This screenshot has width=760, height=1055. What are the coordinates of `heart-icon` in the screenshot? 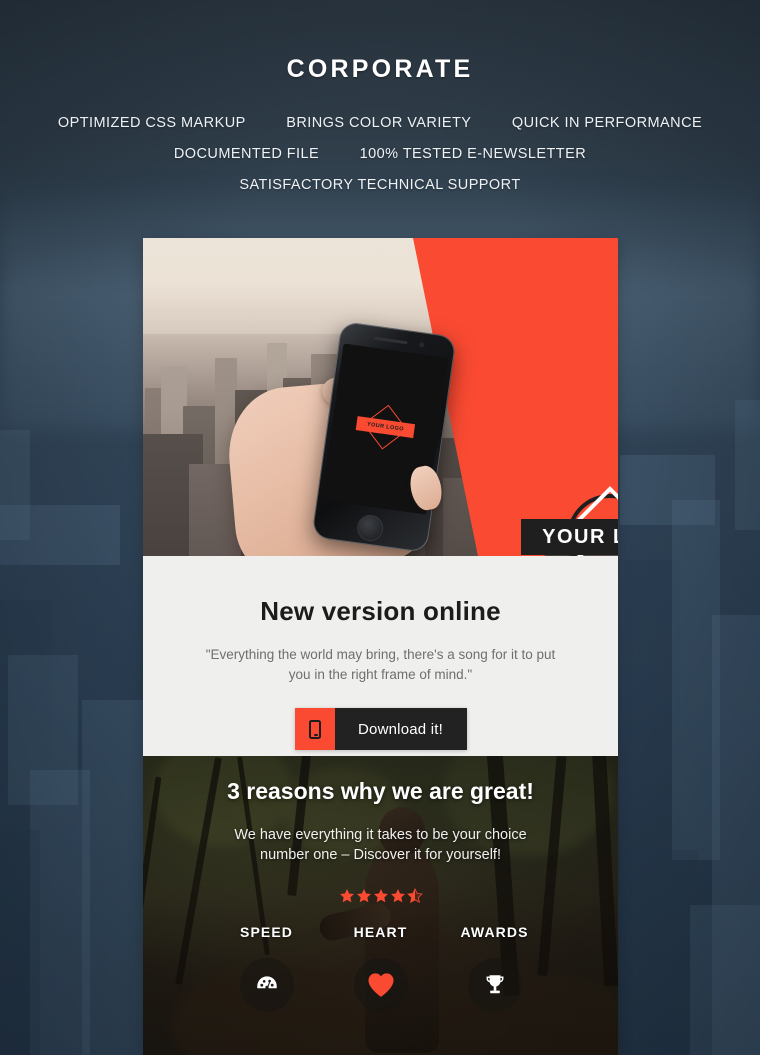 It's located at (380, 985).